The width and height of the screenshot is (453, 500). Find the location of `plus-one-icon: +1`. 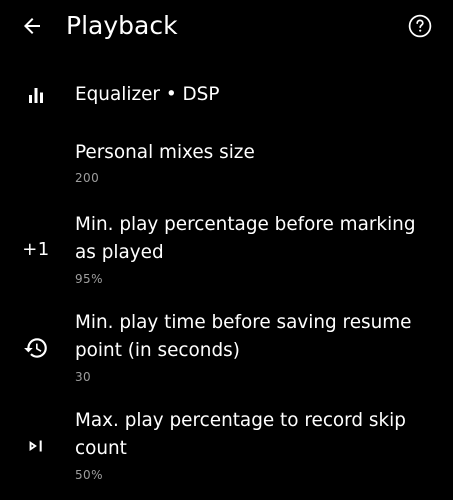

plus-one-icon: +1 is located at coordinates (36, 250).